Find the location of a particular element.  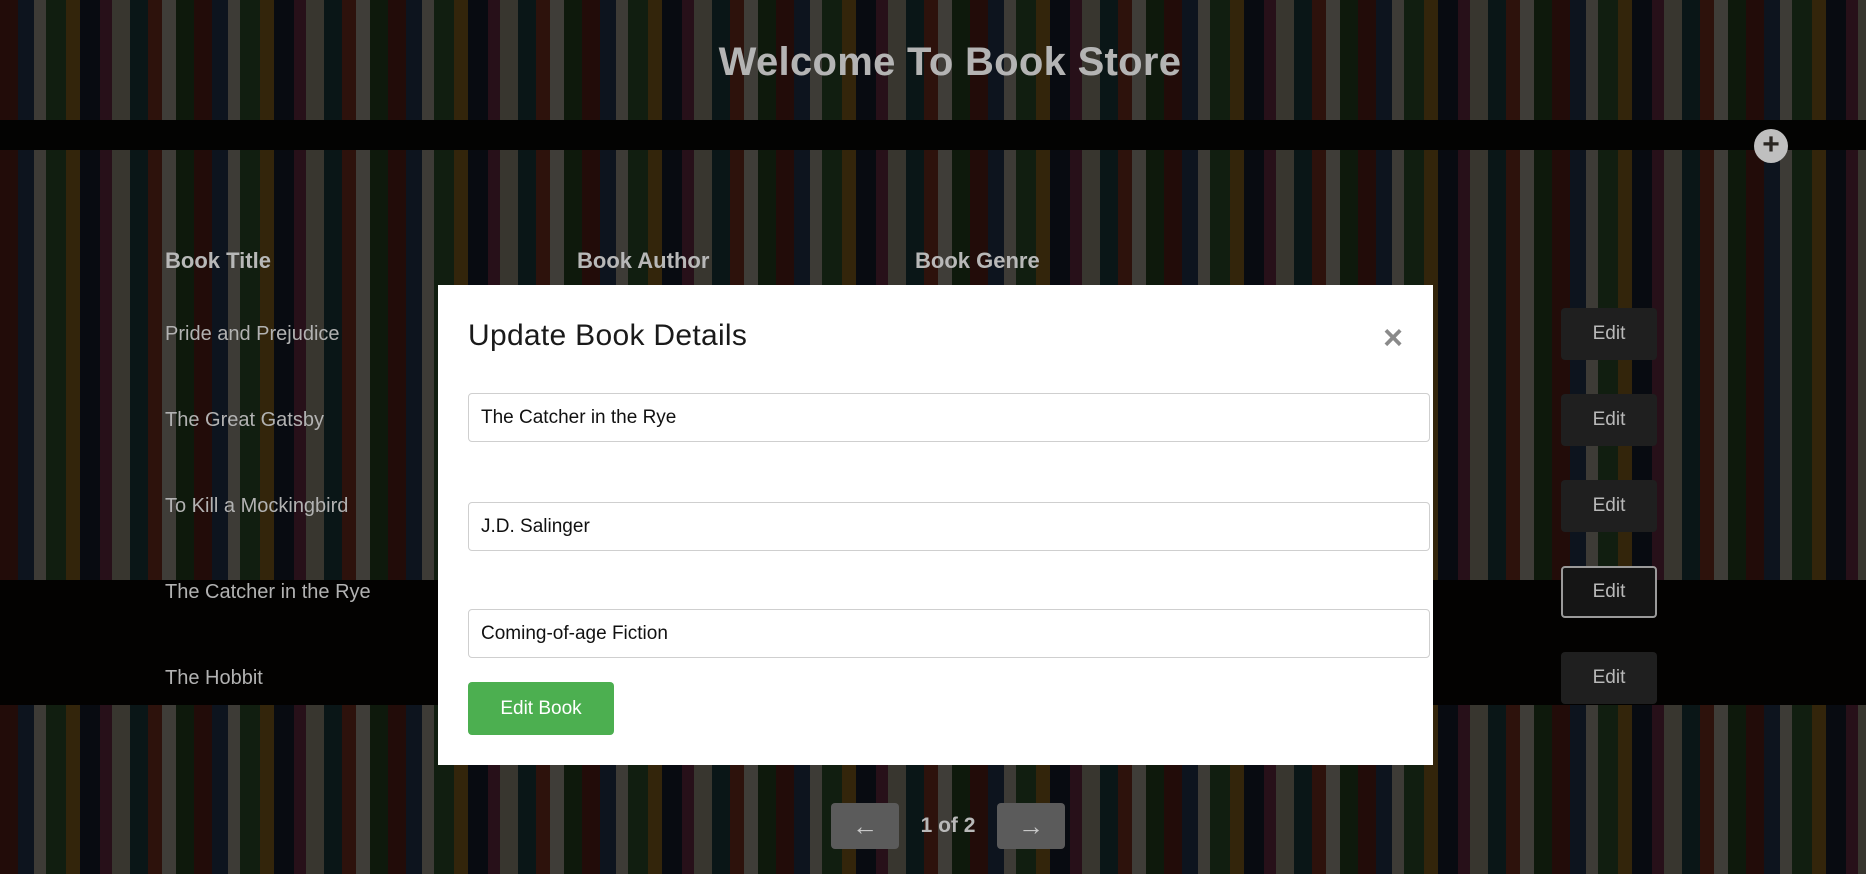

column-header-genre: Book Genre is located at coordinates (977, 260).